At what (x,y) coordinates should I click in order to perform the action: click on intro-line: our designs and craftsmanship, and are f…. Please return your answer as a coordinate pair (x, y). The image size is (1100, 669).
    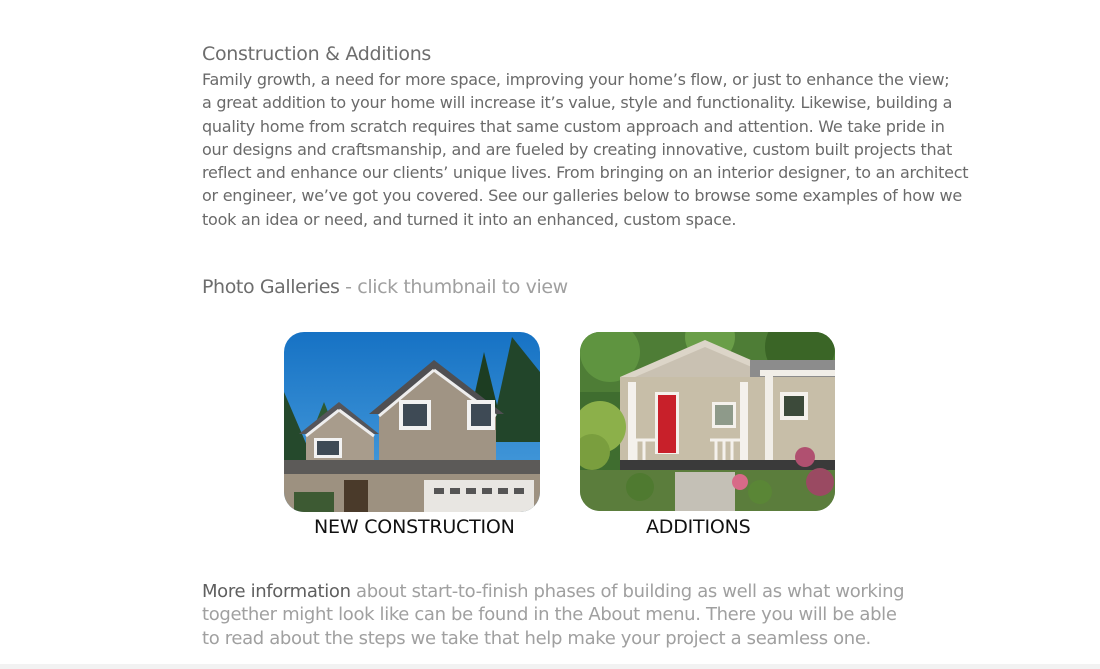
    Looking at the image, I should click on (577, 149).